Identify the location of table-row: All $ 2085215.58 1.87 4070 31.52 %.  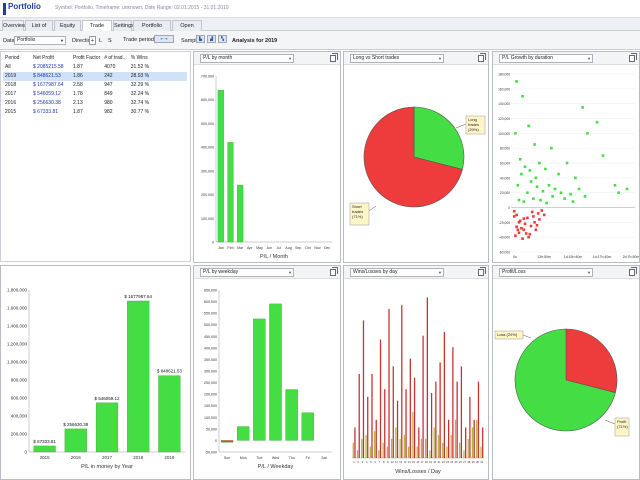
(95, 67).